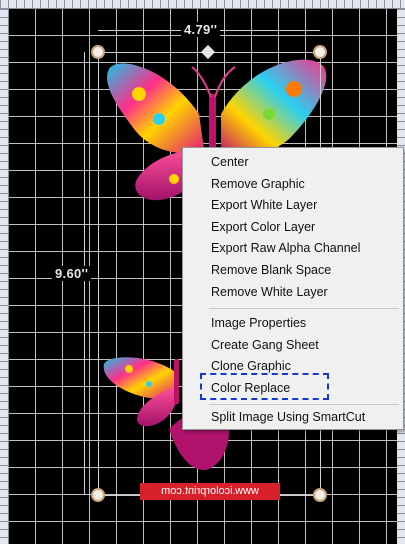 The image size is (405, 544). I want to click on selection-left-edge, so click(98, 273).